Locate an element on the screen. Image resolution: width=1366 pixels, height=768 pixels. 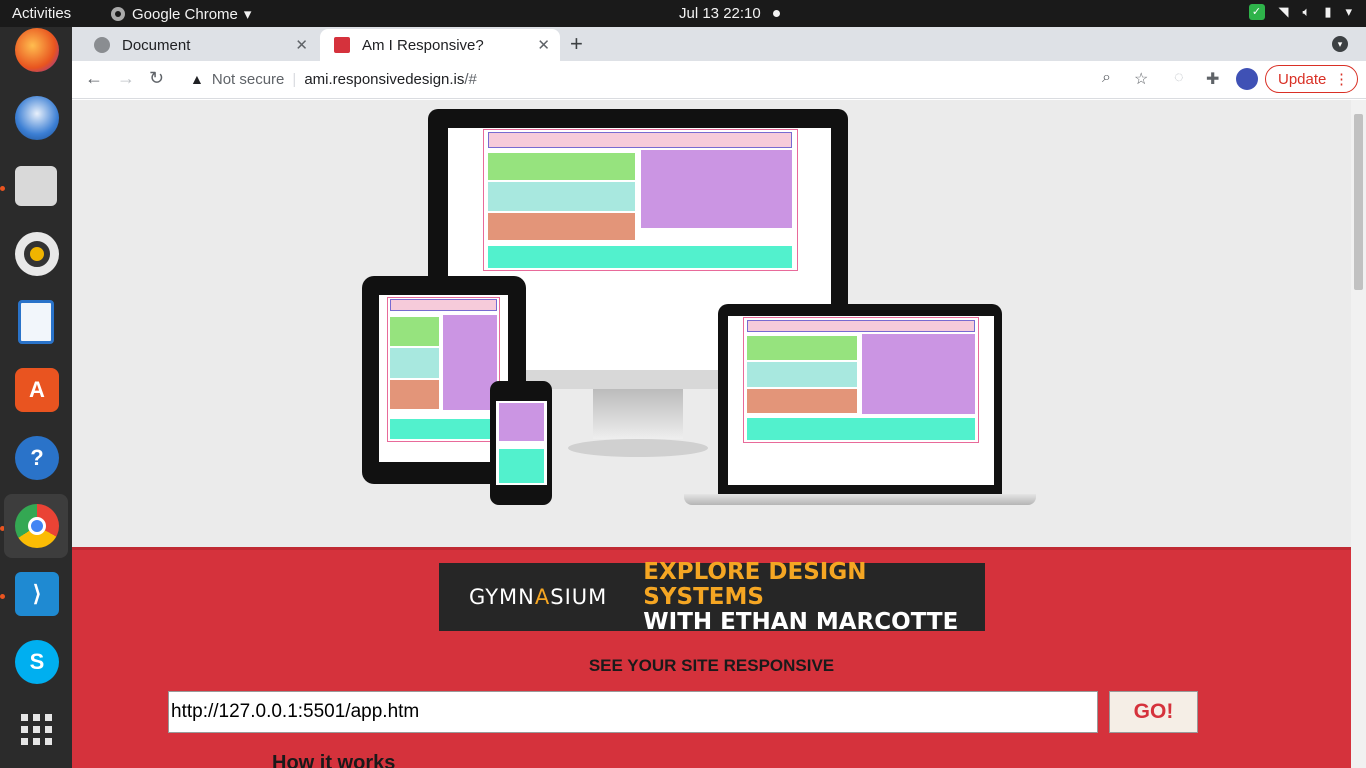
dock: A ? ⟩ S is located at coordinates (36, 397).